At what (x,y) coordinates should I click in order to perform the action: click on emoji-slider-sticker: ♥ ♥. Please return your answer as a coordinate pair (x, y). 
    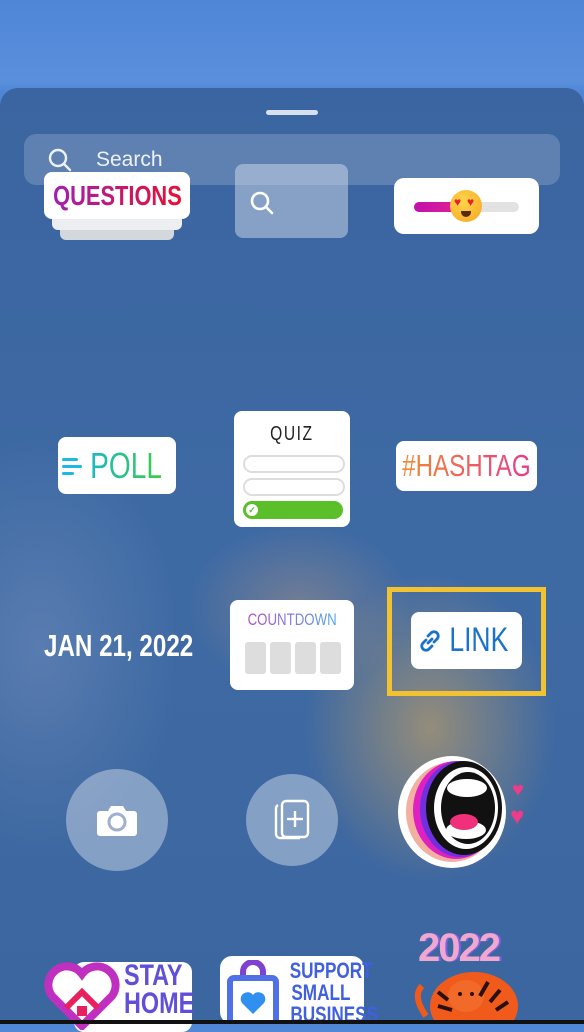
    Looking at the image, I should click on (466, 206).